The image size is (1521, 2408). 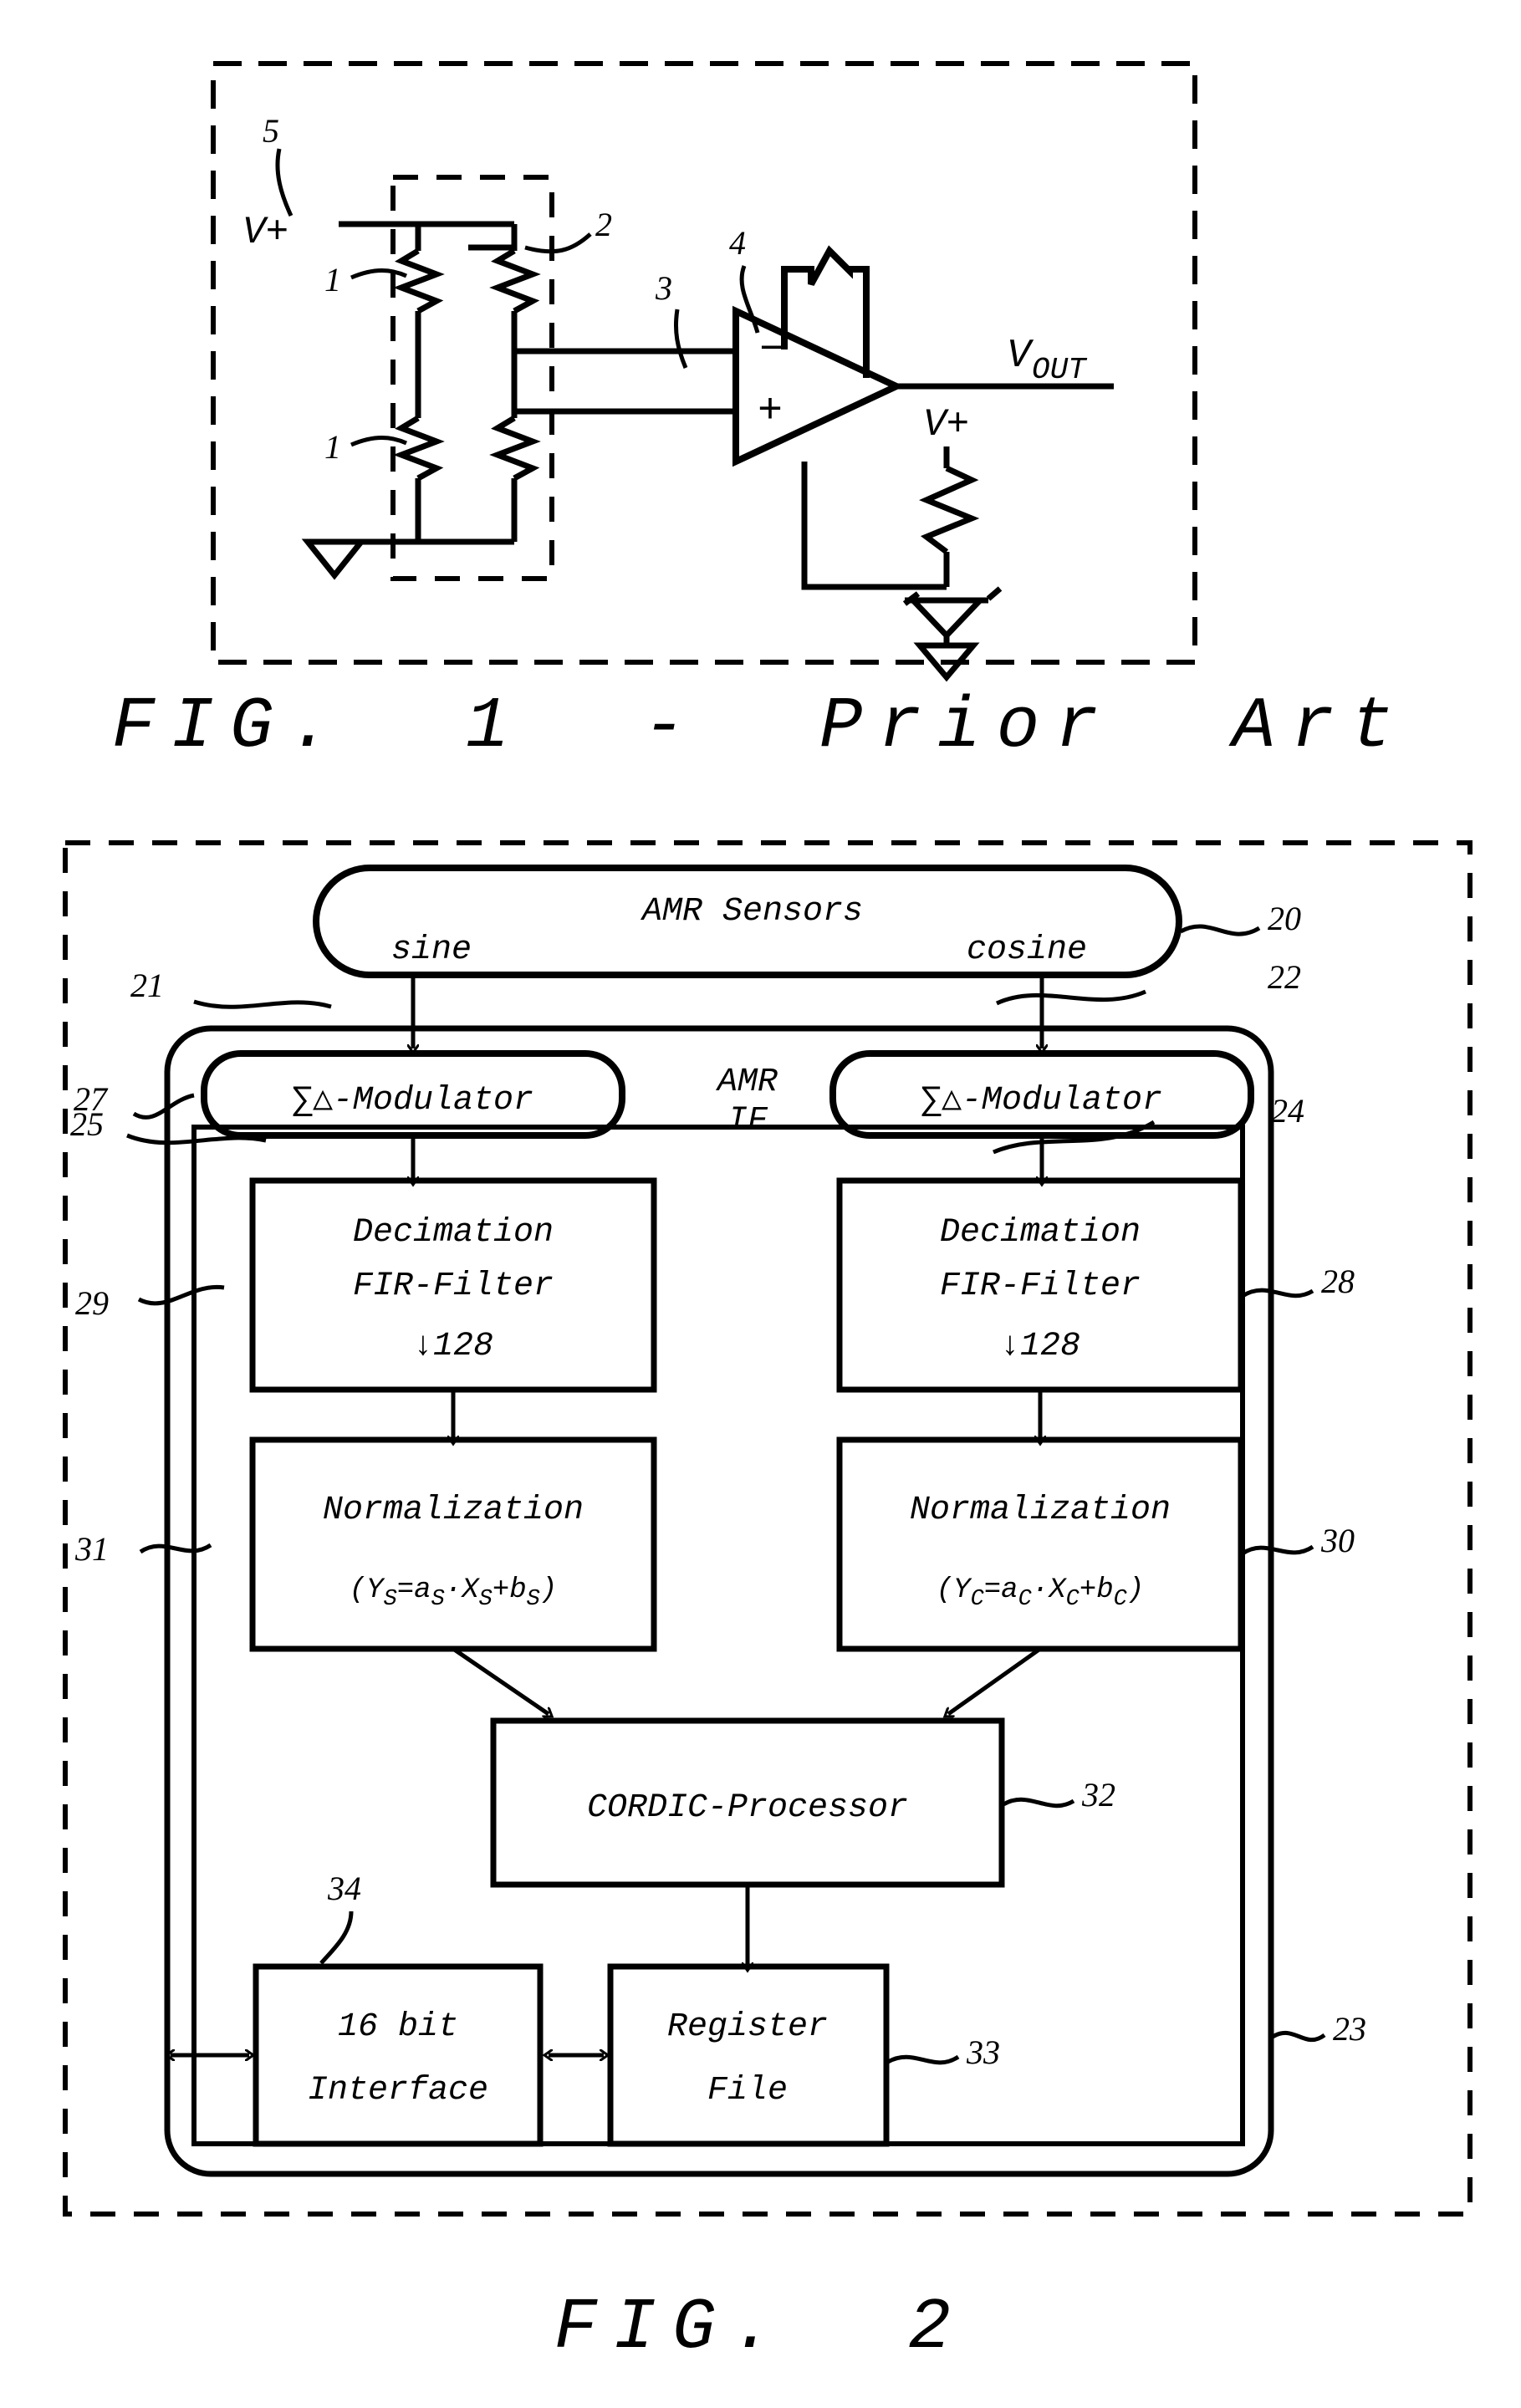 What do you see at coordinates (262, 1004) in the screenshot?
I see `fig2-ref21-leader` at bounding box center [262, 1004].